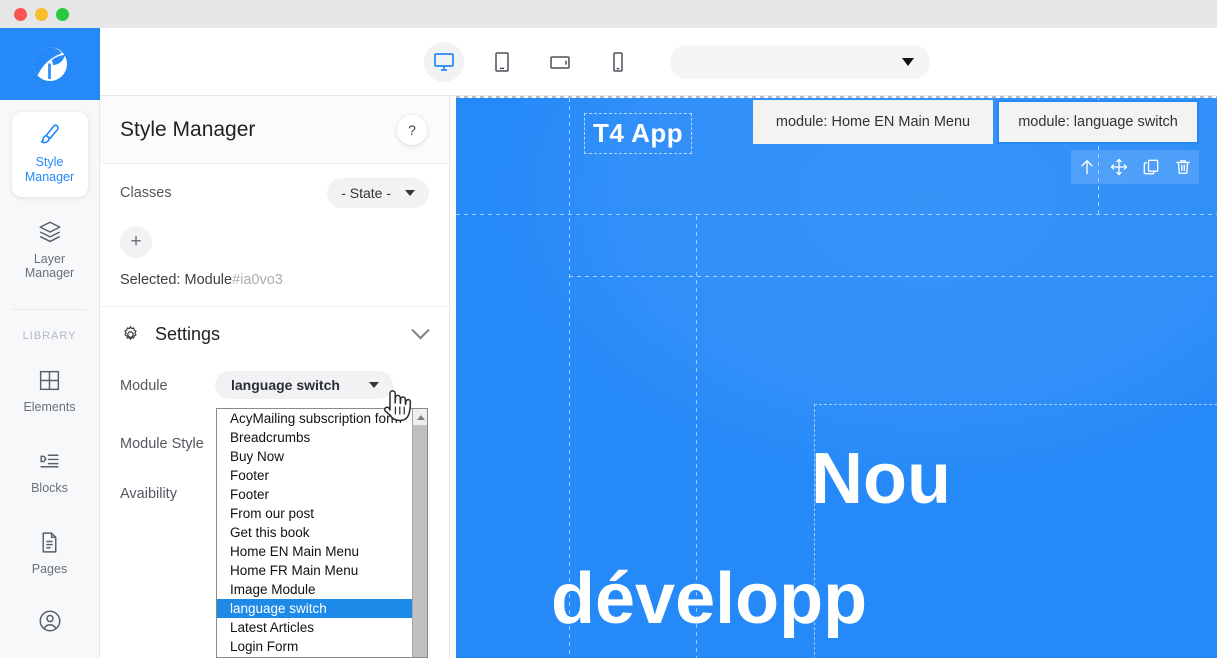  What do you see at coordinates (49, 568) in the screenshot?
I see `sidebar-item-label: Pages` at bounding box center [49, 568].